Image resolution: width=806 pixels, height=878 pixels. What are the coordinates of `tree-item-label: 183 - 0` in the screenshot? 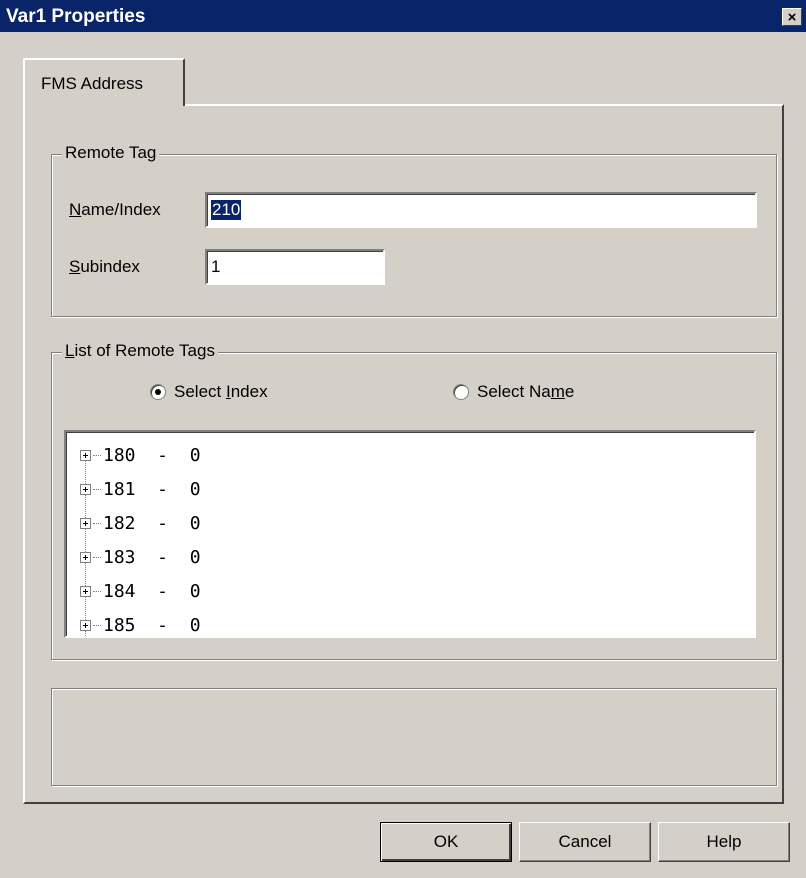 It's located at (152, 557).